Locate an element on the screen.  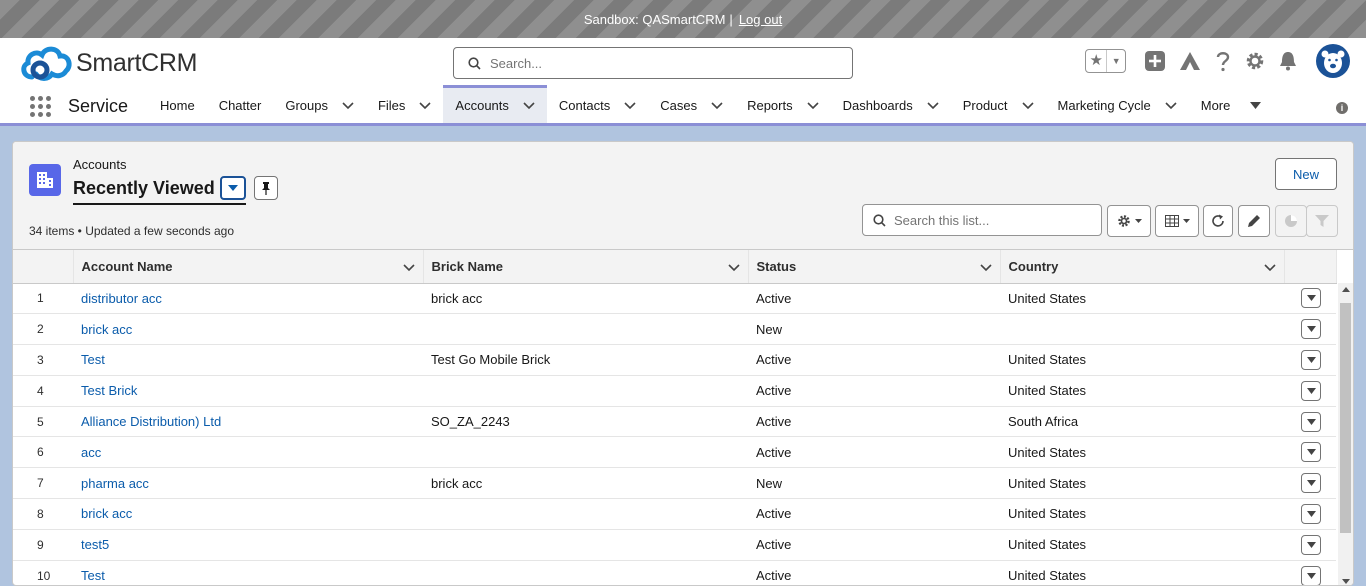
account-name-link: distributor acc is located at coordinates (121, 298).